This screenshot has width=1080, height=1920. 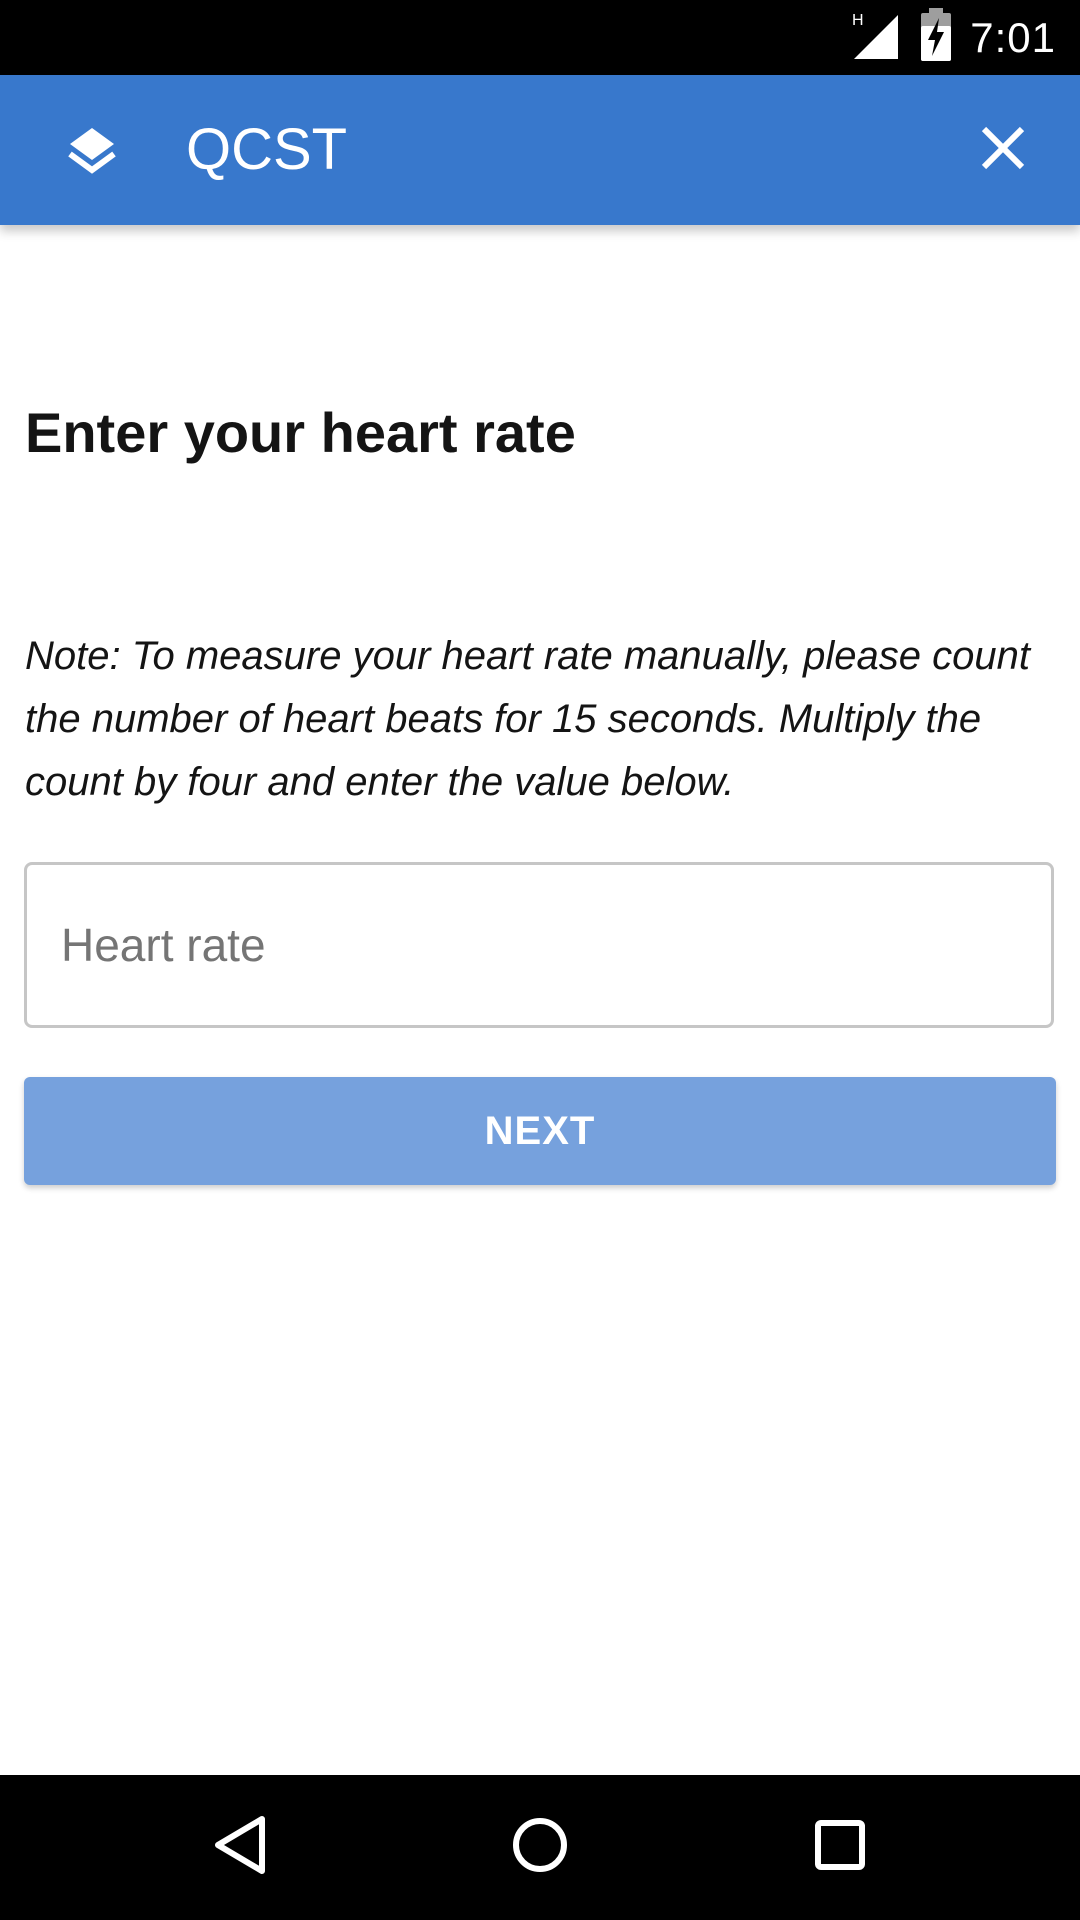 I want to click on close-button, so click(x=1003, y=150).